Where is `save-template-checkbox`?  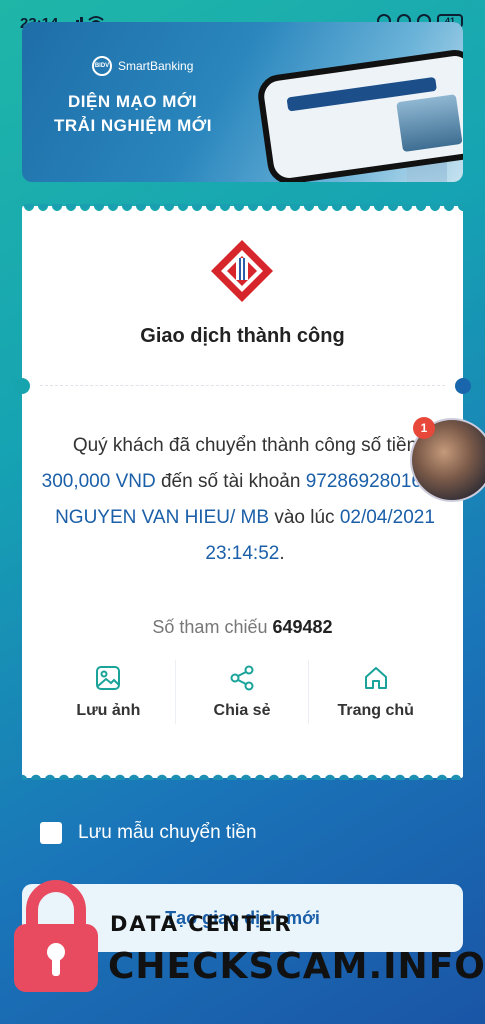
save-template-checkbox is located at coordinates (51, 833).